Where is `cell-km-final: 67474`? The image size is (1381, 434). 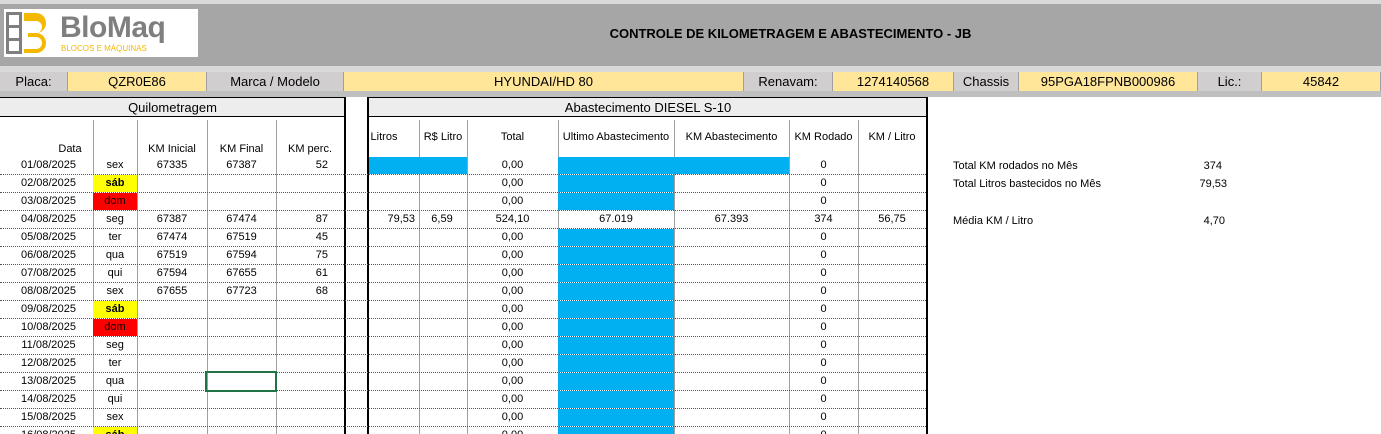
cell-km-final: 67474 is located at coordinates (241, 219).